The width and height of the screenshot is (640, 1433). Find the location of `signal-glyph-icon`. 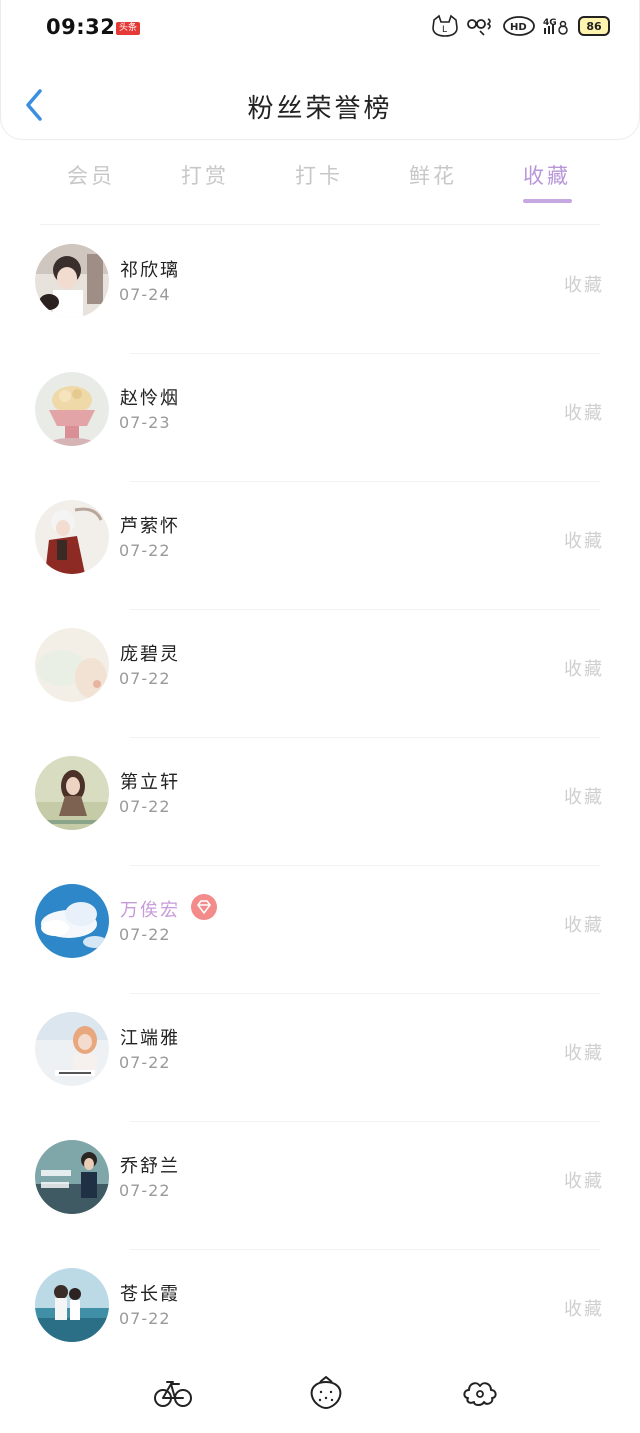

signal-glyph-icon is located at coordinates (479, 27).